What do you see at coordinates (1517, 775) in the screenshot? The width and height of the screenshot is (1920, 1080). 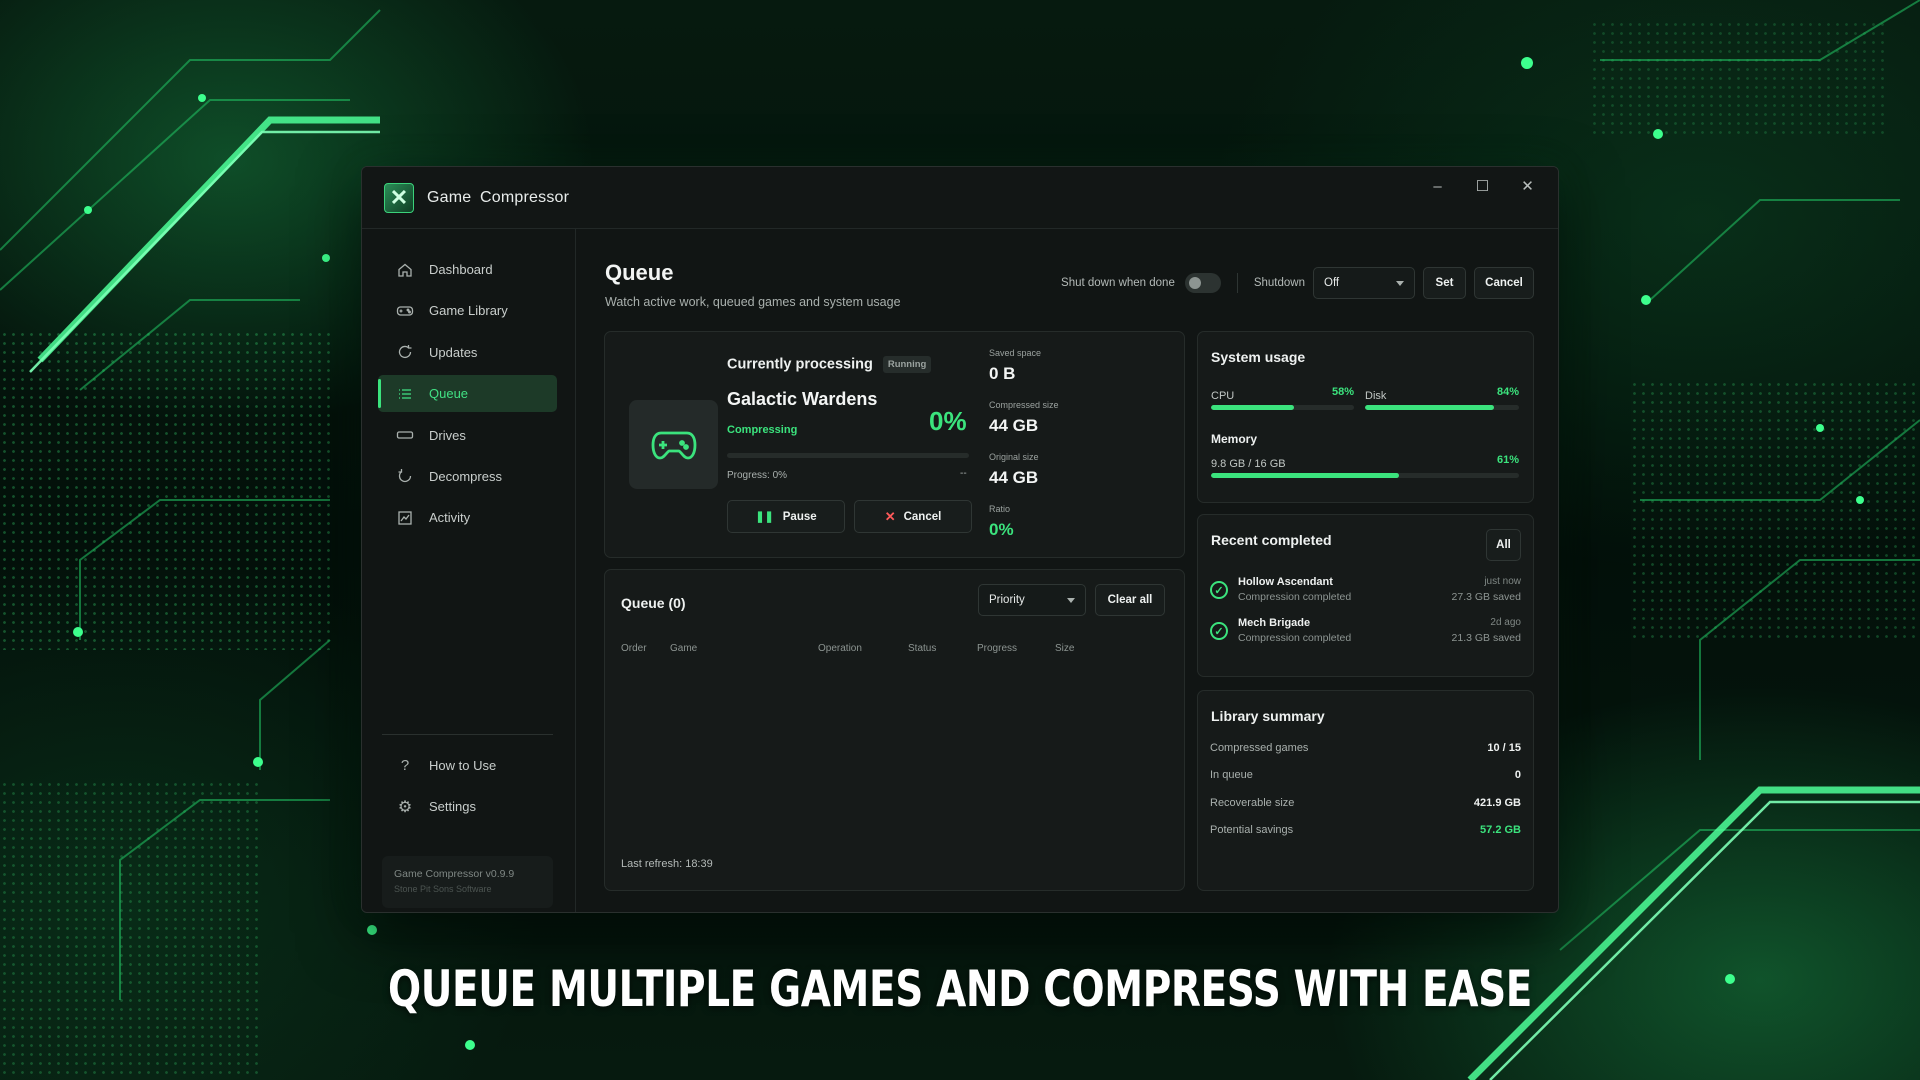 I see `summary-value: 0` at bounding box center [1517, 775].